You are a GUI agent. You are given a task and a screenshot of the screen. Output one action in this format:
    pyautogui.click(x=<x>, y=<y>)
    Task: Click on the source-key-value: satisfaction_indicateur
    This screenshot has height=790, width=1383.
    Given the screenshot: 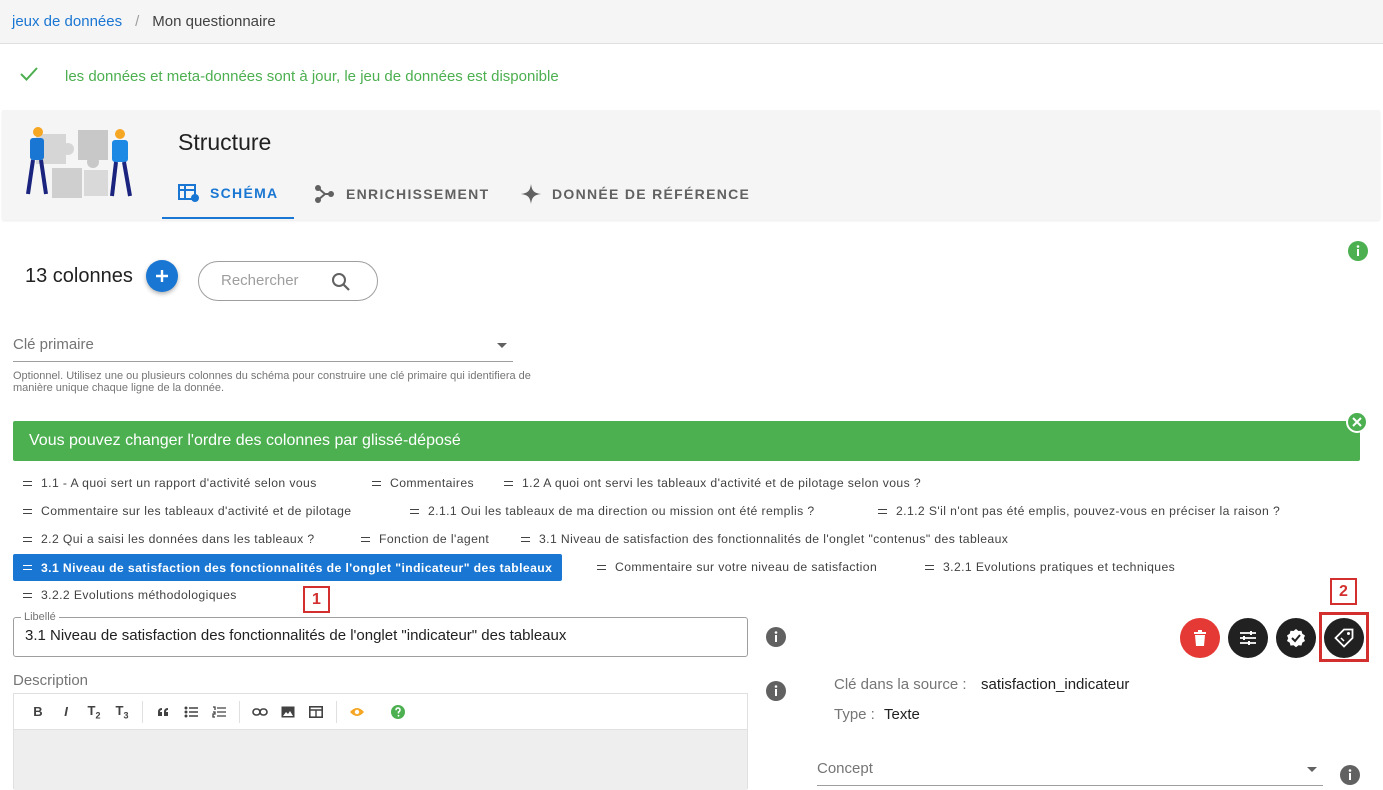 What is the action you would take?
    pyautogui.click(x=1055, y=684)
    